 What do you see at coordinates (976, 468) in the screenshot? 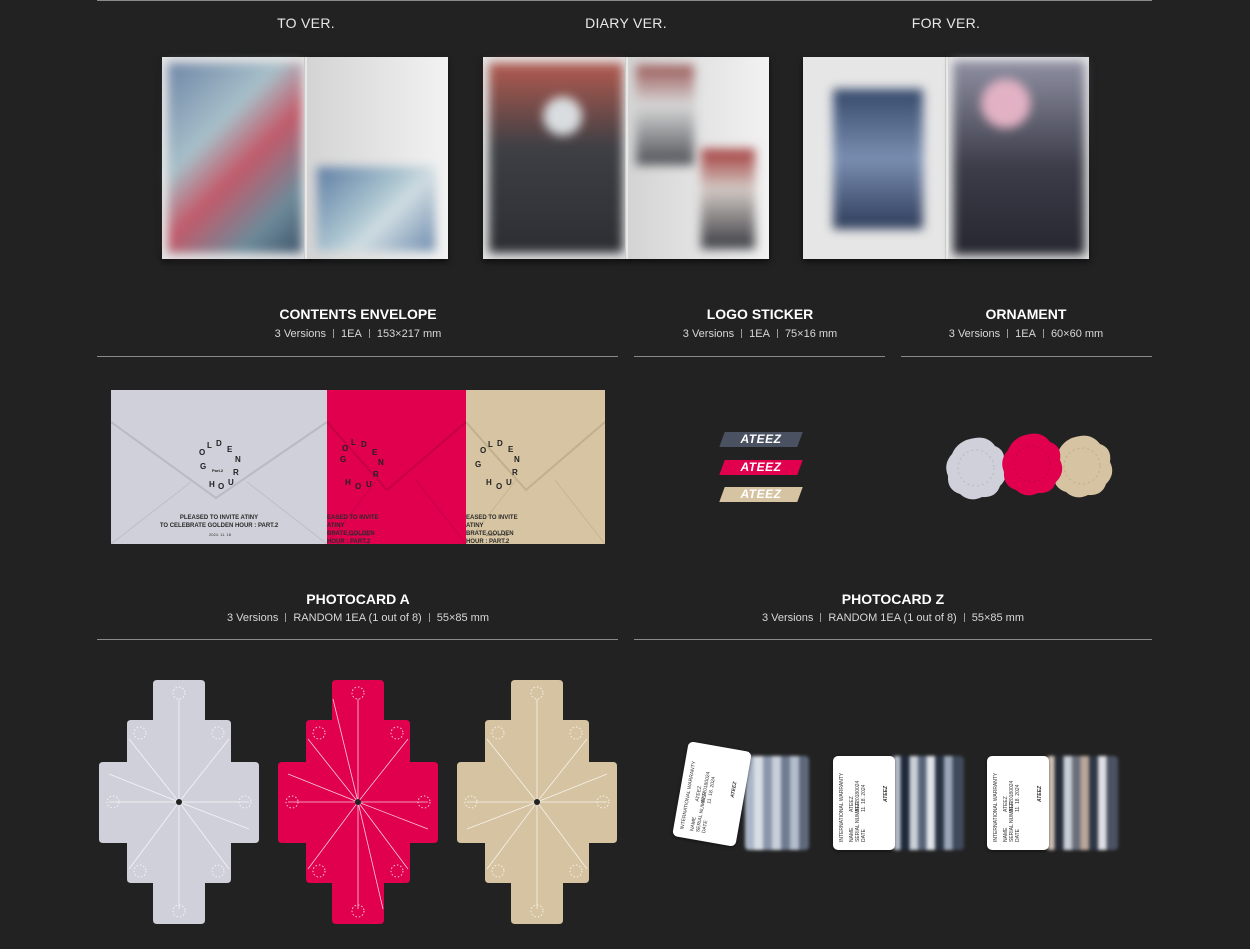
I see `ornament-silver` at bounding box center [976, 468].